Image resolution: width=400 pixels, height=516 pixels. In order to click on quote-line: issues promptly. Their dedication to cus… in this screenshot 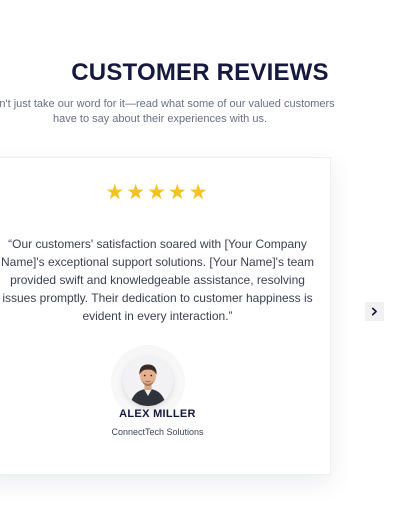, I will do `click(157, 298)`.